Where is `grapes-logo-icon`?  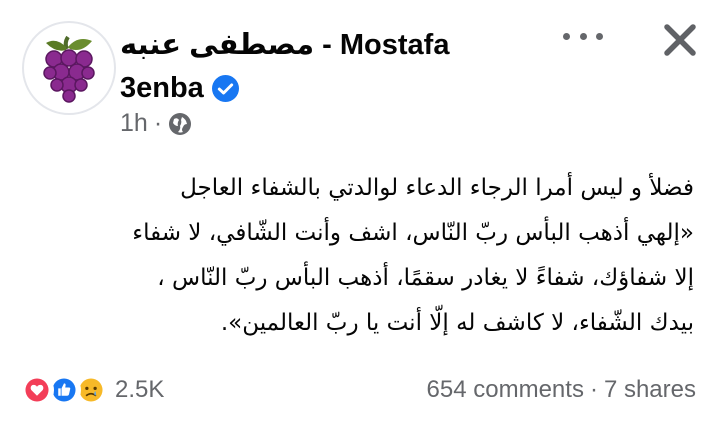 grapes-logo-icon is located at coordinates (69, 69).